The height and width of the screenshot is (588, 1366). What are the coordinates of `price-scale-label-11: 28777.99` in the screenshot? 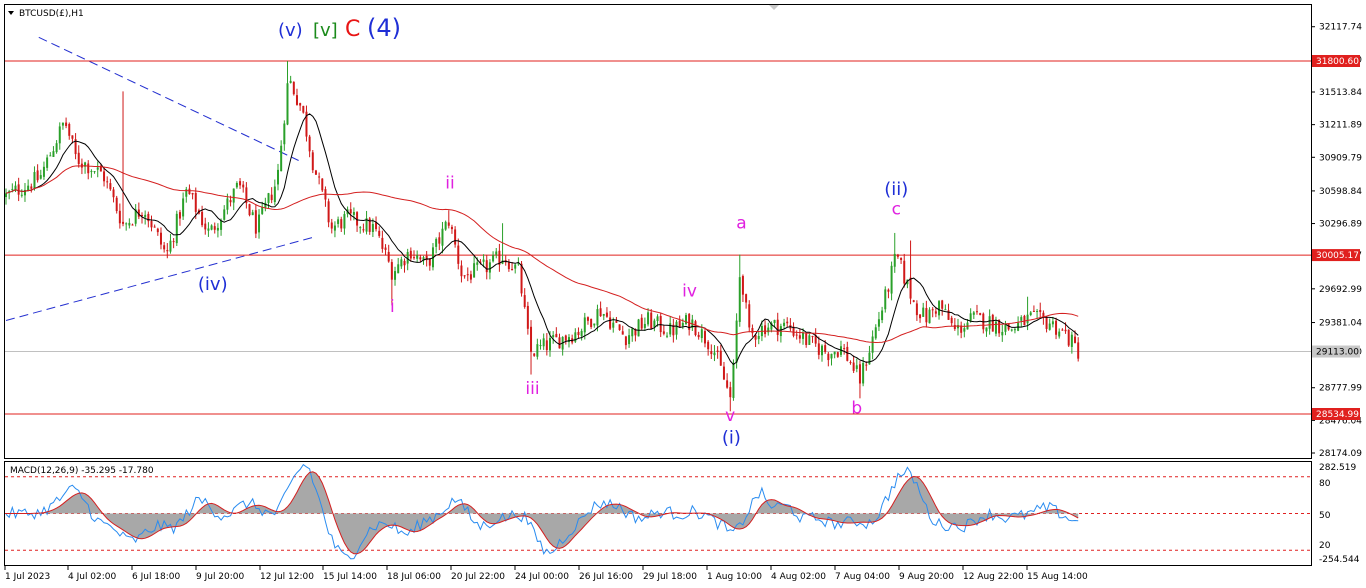 It's located at (1340, 389).